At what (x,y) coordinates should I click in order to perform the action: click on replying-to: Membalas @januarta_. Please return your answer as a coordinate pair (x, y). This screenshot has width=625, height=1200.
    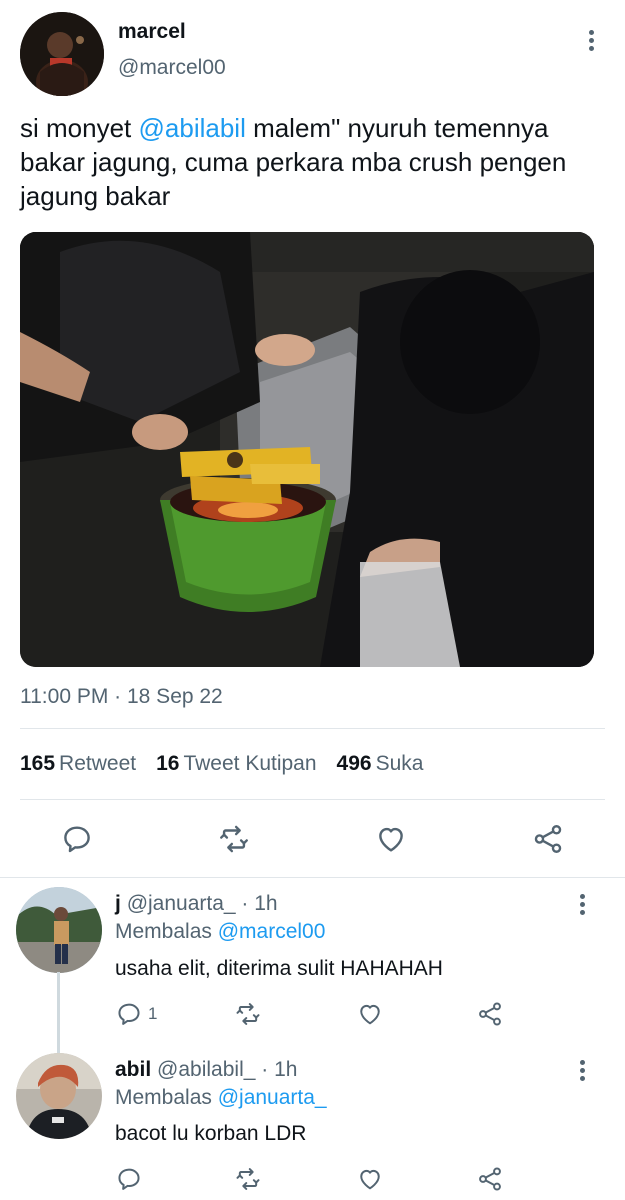
    Looking at the image, I should click on (221, 1098).